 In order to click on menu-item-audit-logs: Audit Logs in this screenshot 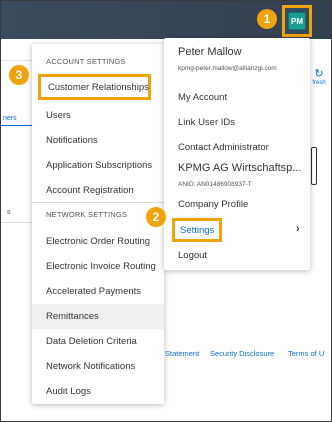, I will do `click(98, 391)`.